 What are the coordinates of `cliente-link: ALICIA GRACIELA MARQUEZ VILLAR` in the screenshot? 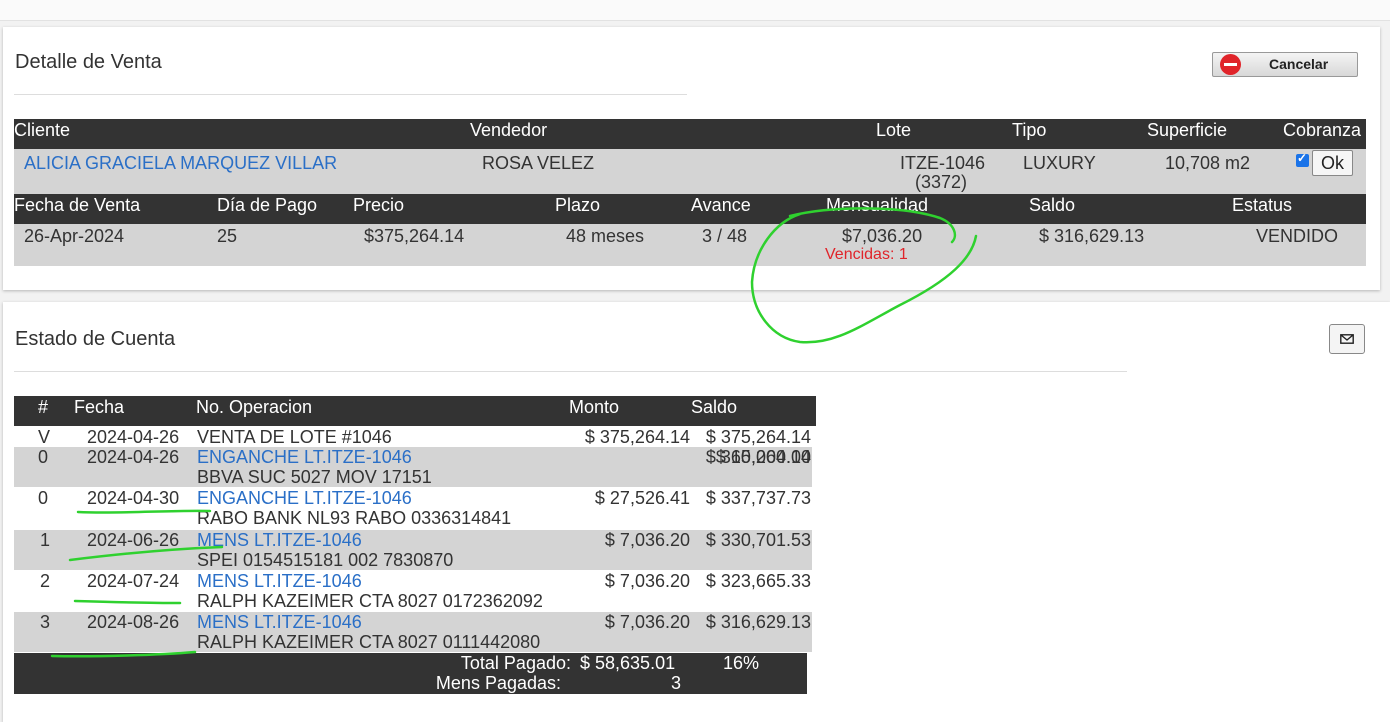 It's located at (180, 163).